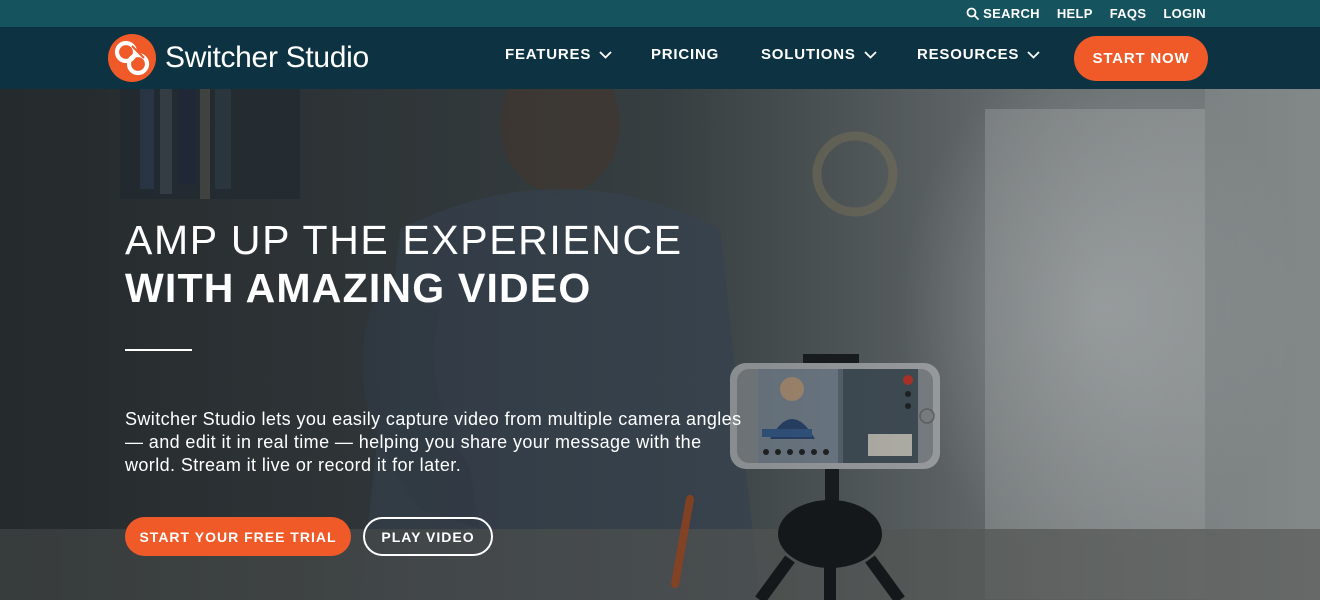 This screenshot has width=1320, height=600. What do you see at coordinates (358, 288) in the screenshot?
I see `hero-title-line-2: WITH AMAZING VIDEO` at bounding box center [358, 288].